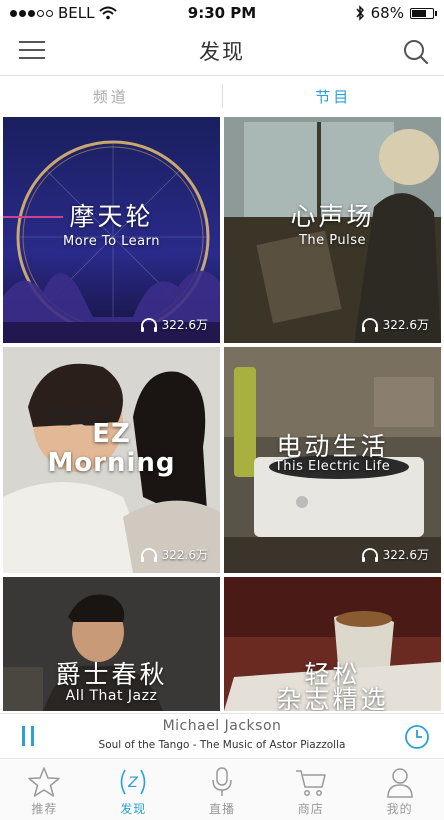 This screenshot has height=820, width=444. I want to click on tabbar-label: 商店, so click(310, 809).